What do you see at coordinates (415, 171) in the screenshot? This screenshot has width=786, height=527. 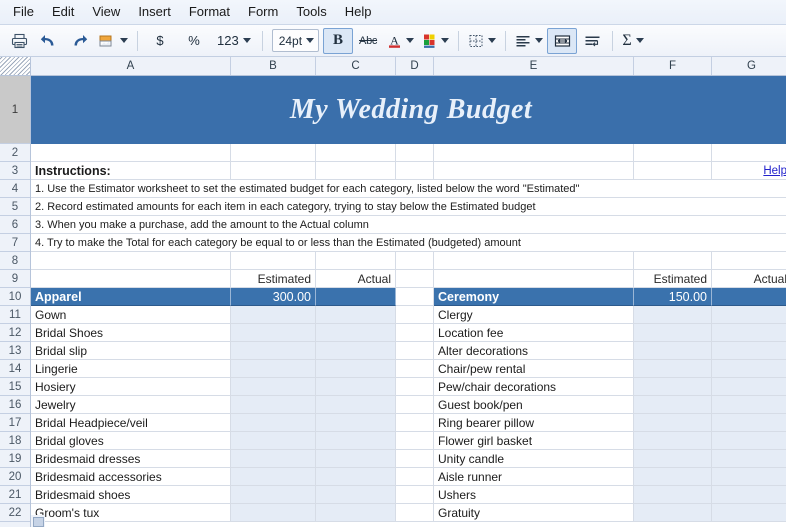 I see `cell-D3` at bounding box center [415, 171].